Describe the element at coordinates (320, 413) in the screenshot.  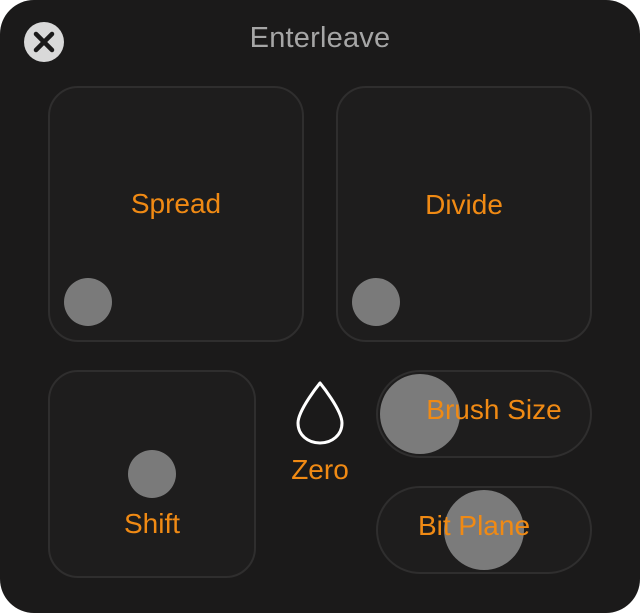
I see `drop-icon` at that location.